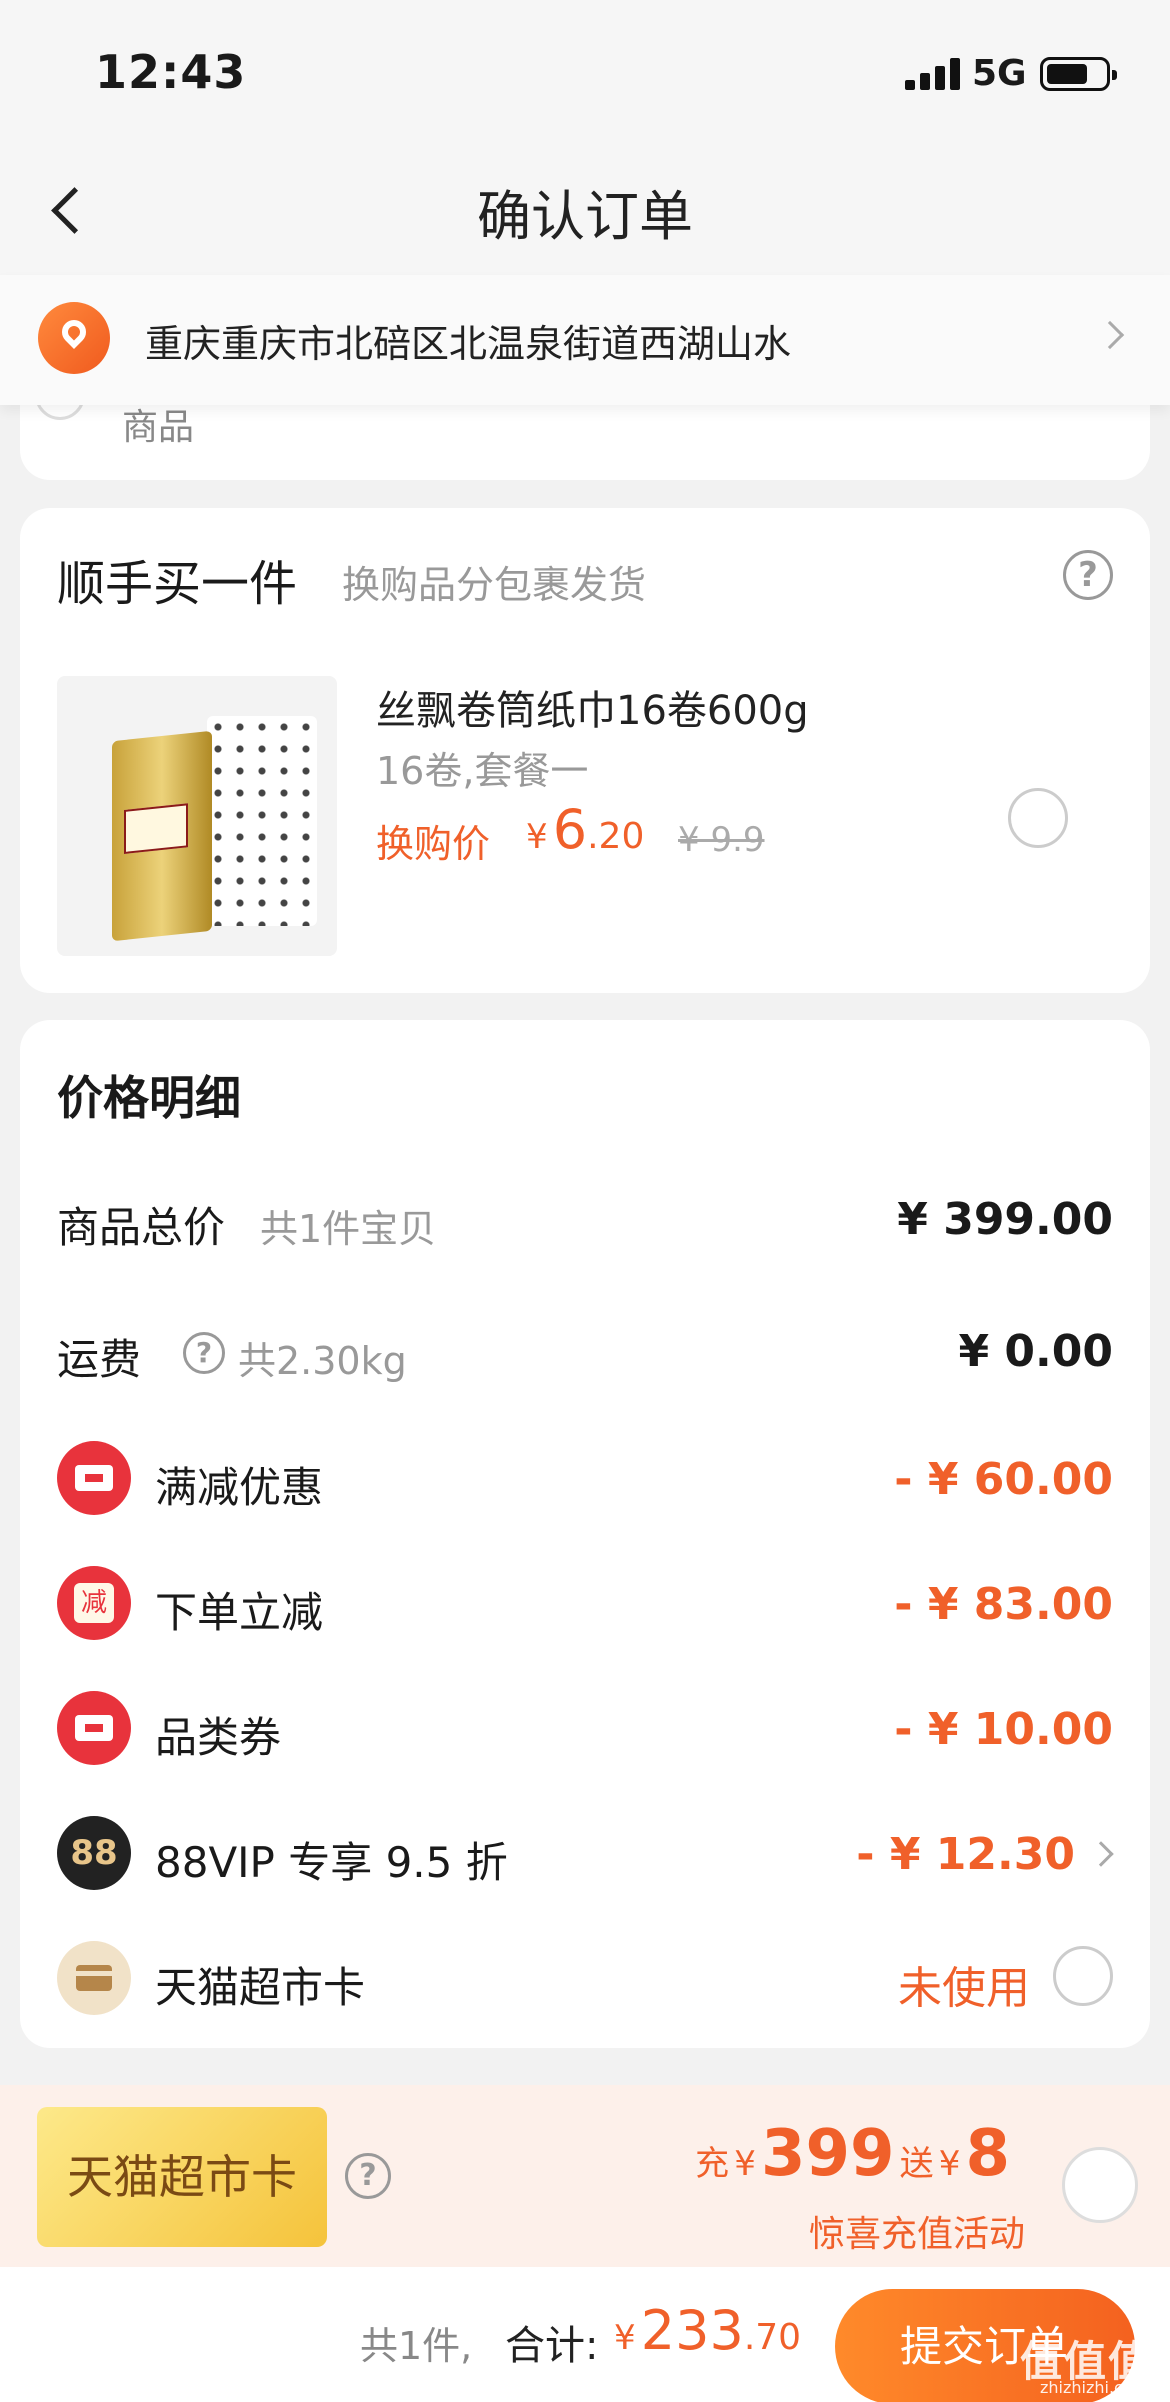  I want to click on watermark-url: zhizhizhi.com, so click(1094, 2387).